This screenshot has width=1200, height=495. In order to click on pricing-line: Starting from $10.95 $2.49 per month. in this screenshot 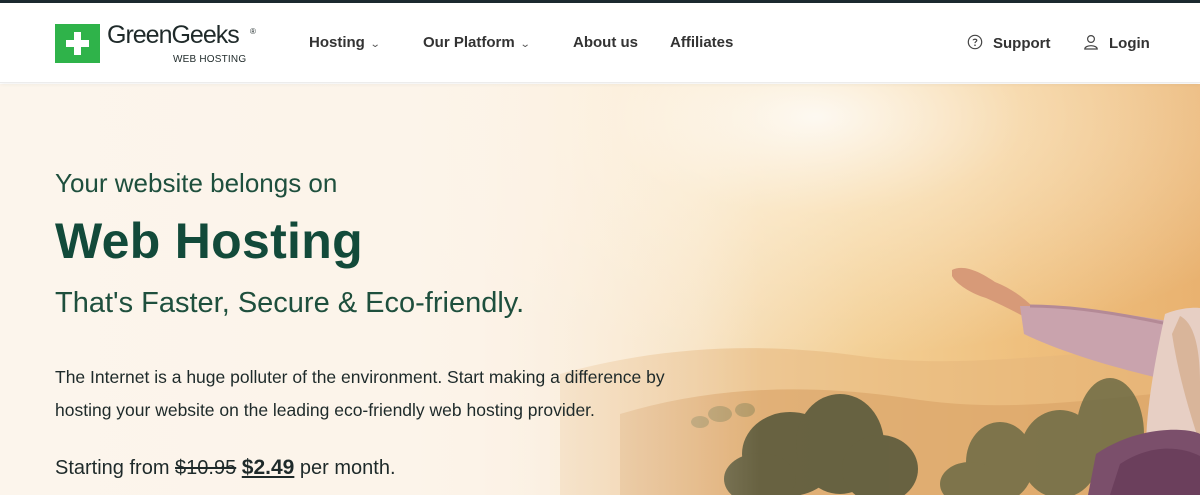, I will do `click(225, 468)`.